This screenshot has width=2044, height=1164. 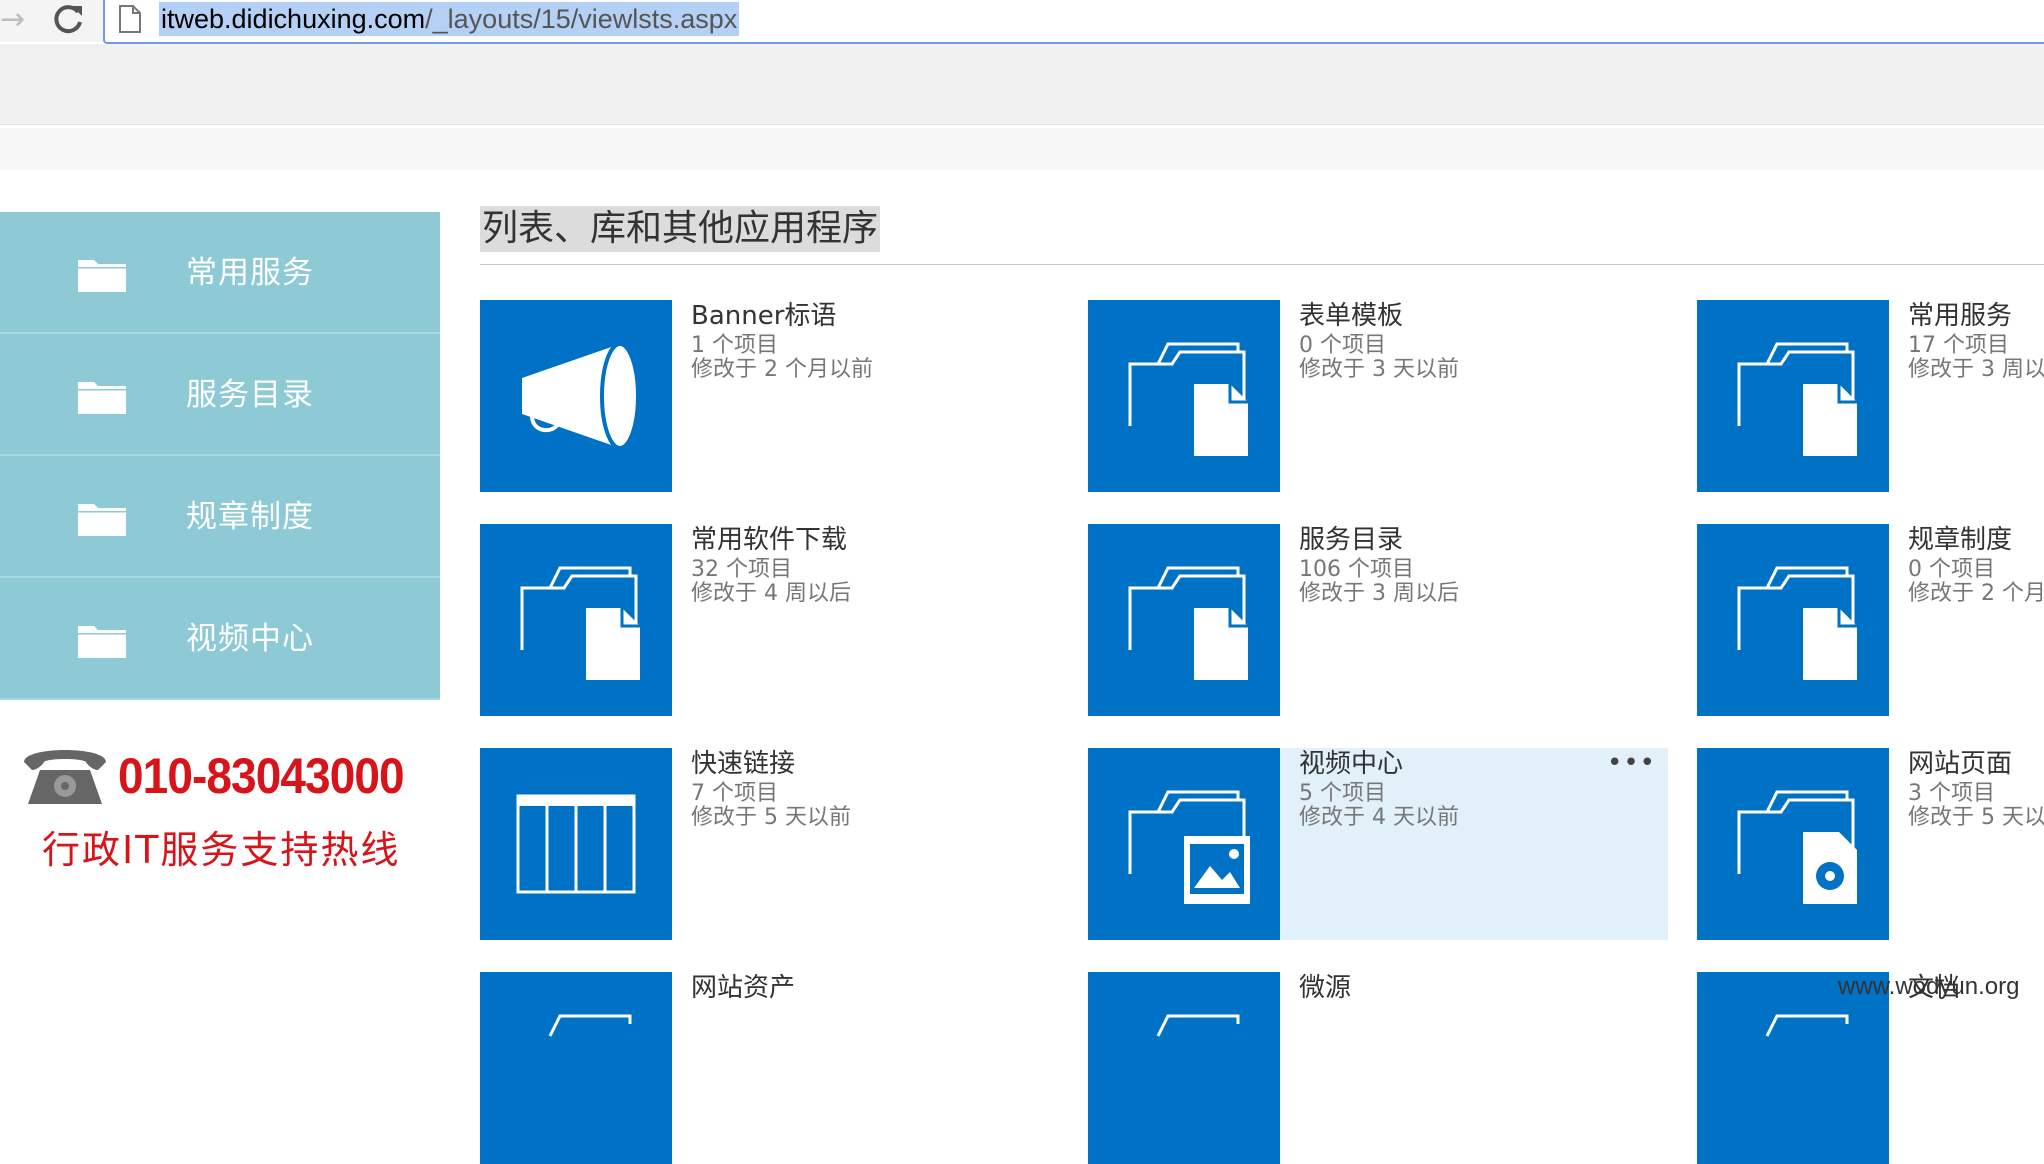 I want to click on sidebar-item-regulations: 规章制度, so click(x=220, y=517).